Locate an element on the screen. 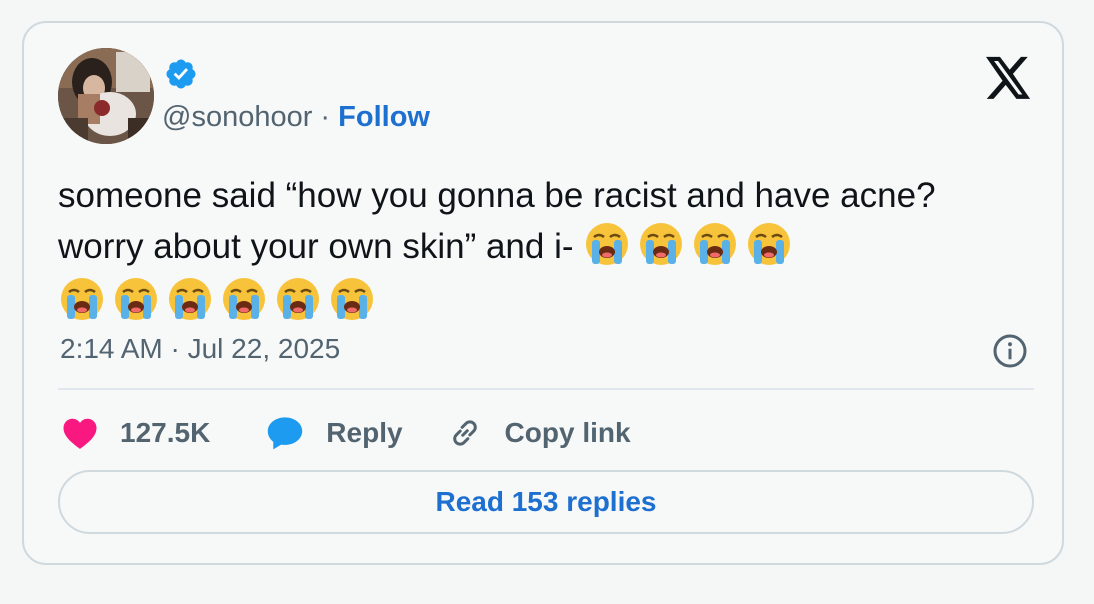 This screenshot has height=604, width=1094. timestamp: 2:14 AM · Jul 22, 2025 is located at coordinates (200, 349).